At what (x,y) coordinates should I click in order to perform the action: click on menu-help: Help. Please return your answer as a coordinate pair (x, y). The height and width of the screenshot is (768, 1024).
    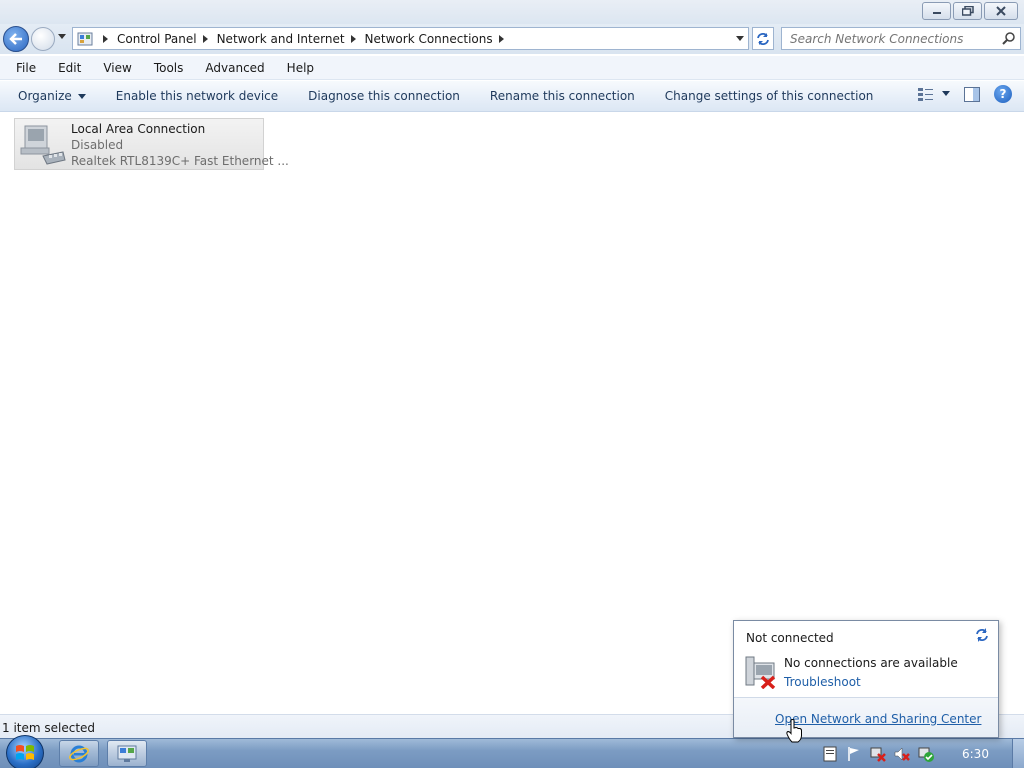
    Looking at the image, I should click on (300, 68).